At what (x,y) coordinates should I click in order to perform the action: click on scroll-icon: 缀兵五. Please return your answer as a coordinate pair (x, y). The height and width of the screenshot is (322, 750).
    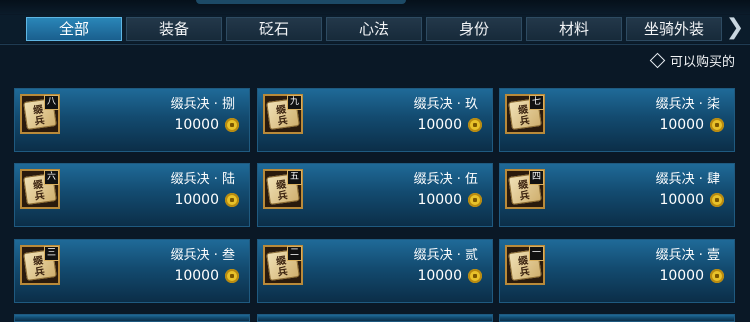
    Looking at the image, I should click on (283, 189).